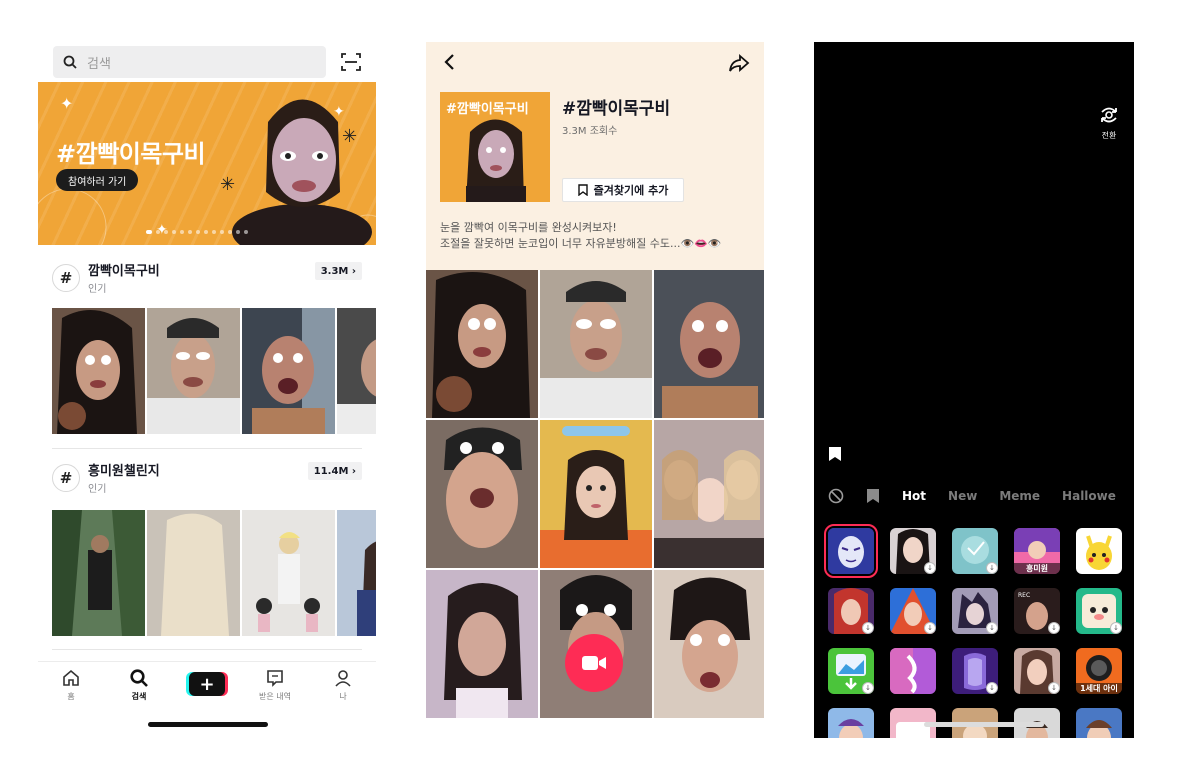  I want to click on home-indicator, so click(984, 724).